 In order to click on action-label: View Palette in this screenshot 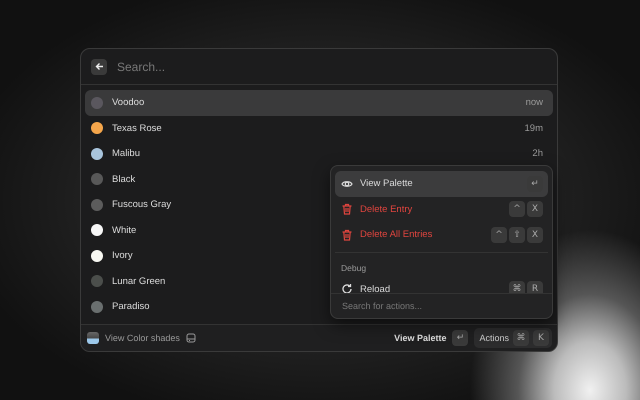, I will do `click(387, 184)`.